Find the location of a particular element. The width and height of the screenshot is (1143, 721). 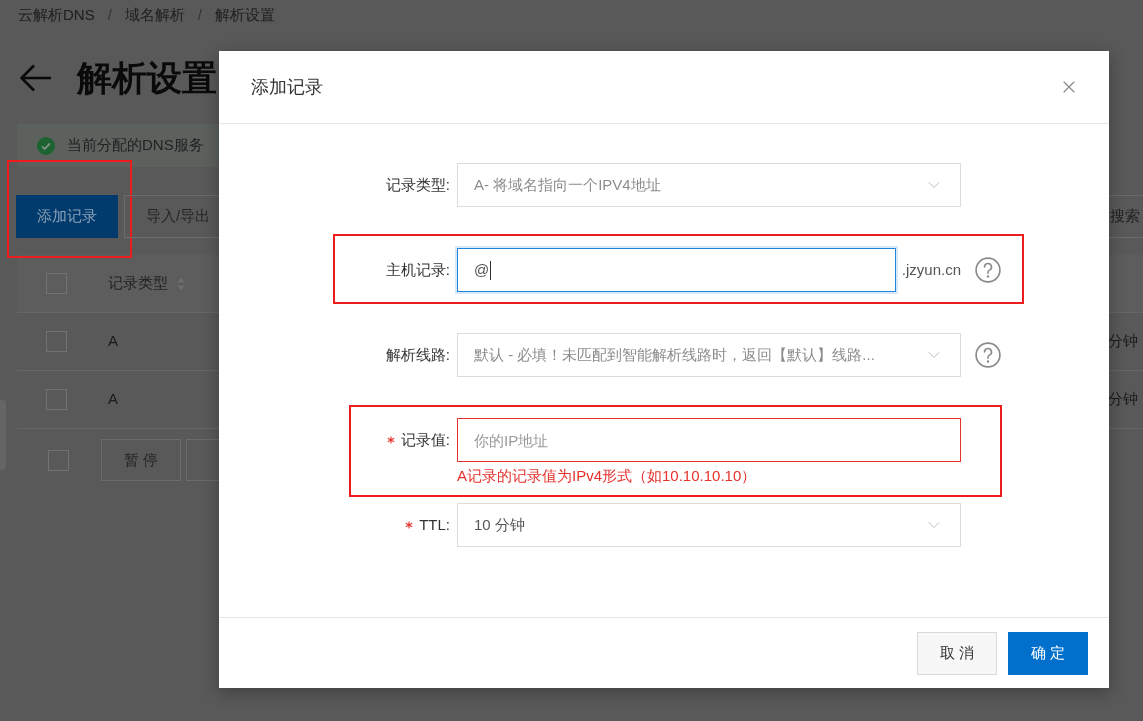

select-value: 10 分钟 is located at coordinates (500, 524).